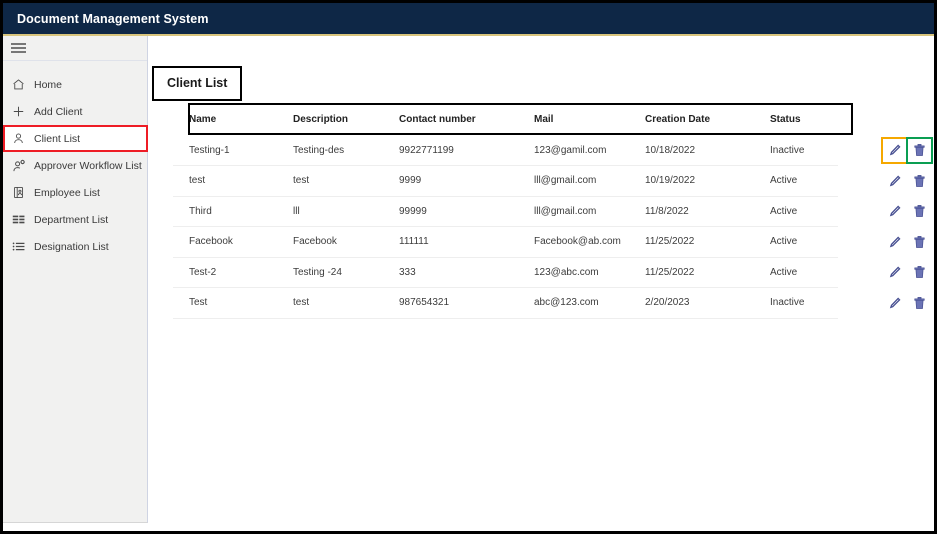 The width and height of the screenshot is (937, 534). Describe the element at coordinates (225, 211) in the screenshot. I see `cell-name: Third` at that location.